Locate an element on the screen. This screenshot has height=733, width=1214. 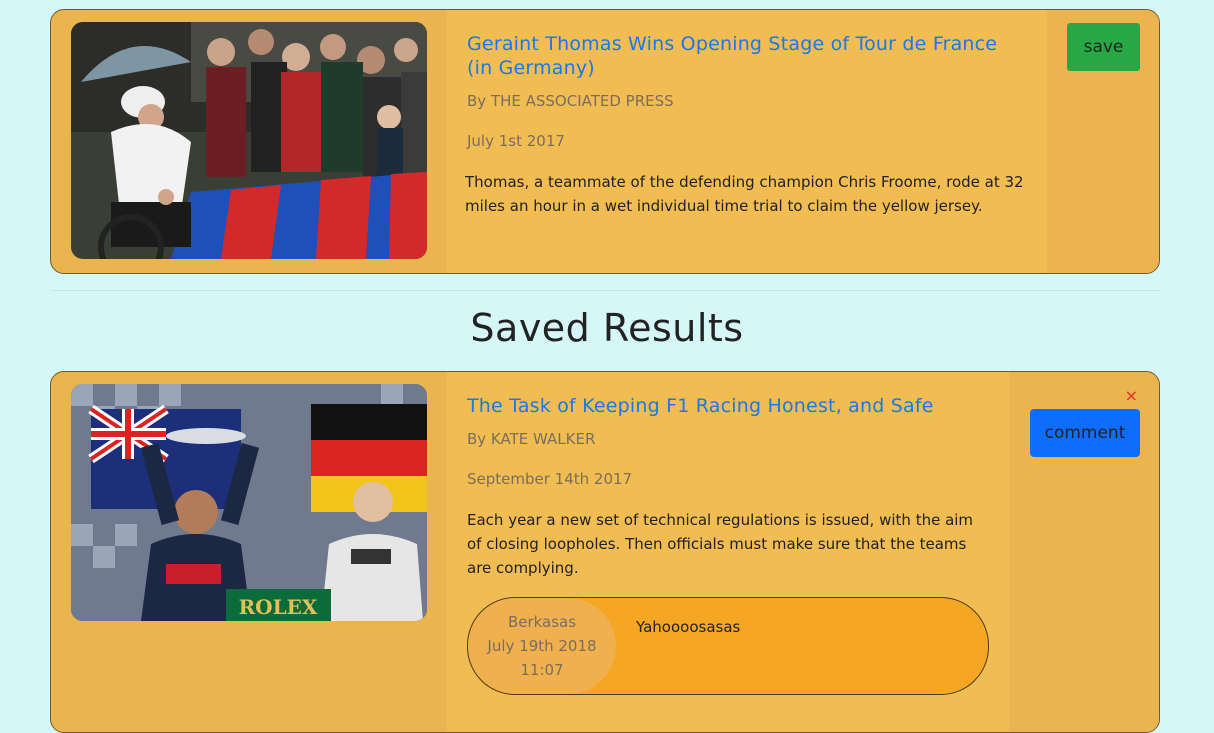
saved-results-title: Saved Results is located at coordinates (607, 328).